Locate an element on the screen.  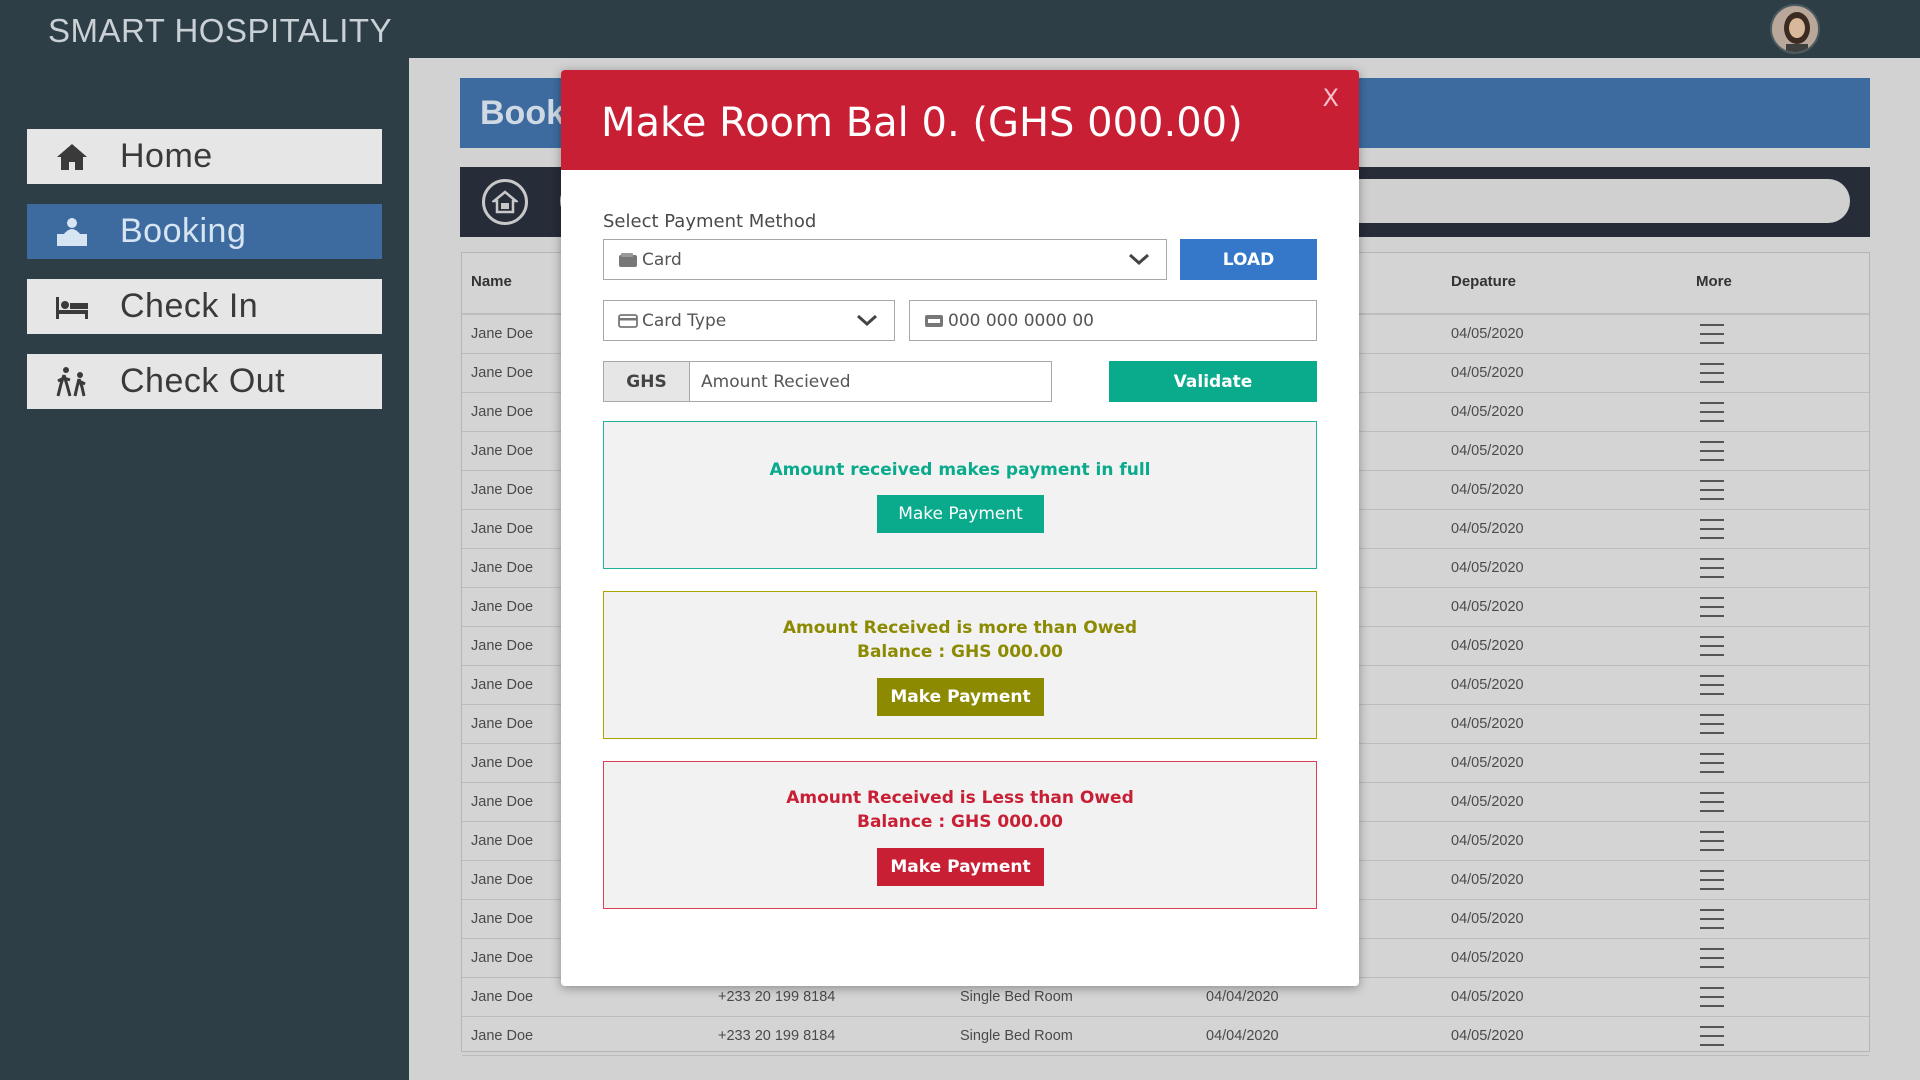
card-type-placeholder: Card Type is located at coordinates (684, 321).